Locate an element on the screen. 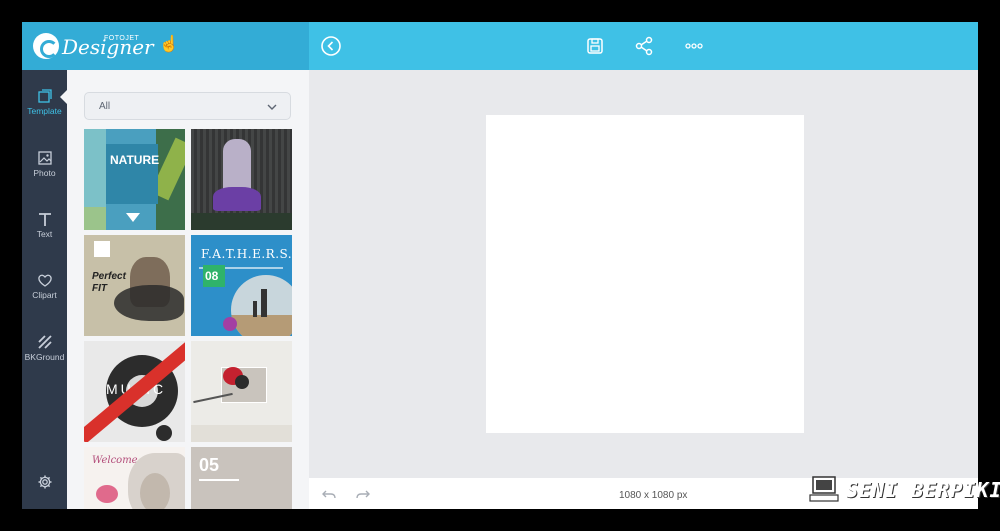  template-thumb-title: 05 is located at coordinates (209, 465).